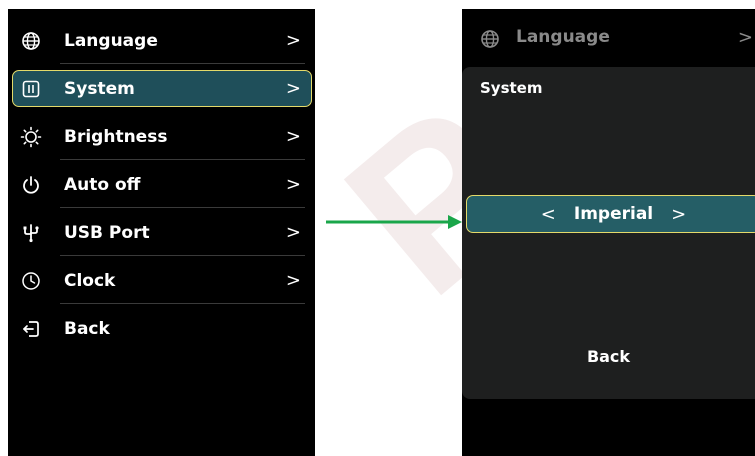  I want to click on brightness-icon, so click(31, 137).